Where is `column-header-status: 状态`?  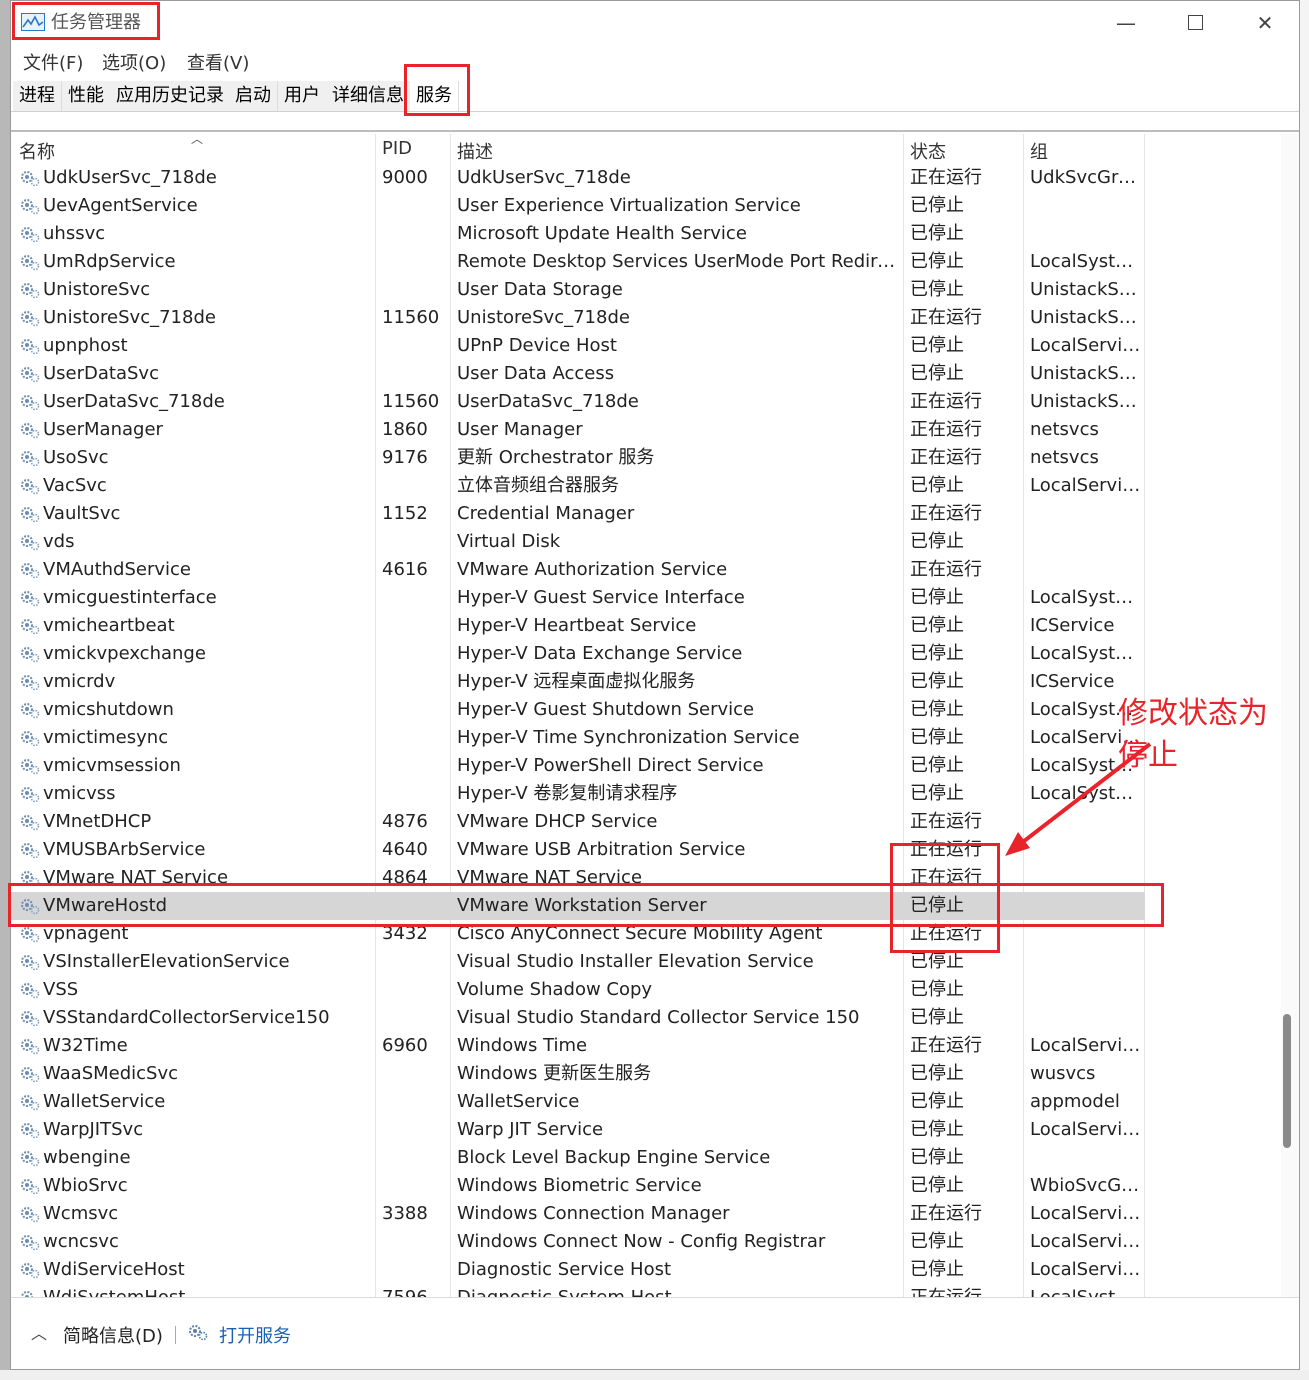 column-header-status: 状态 is located at coordinates (928, 151).